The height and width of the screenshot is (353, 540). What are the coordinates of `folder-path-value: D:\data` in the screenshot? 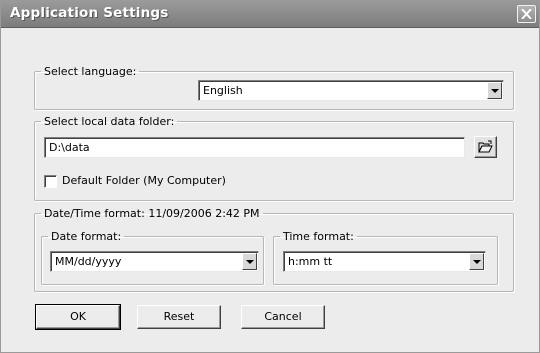 It's located at (69, 147).